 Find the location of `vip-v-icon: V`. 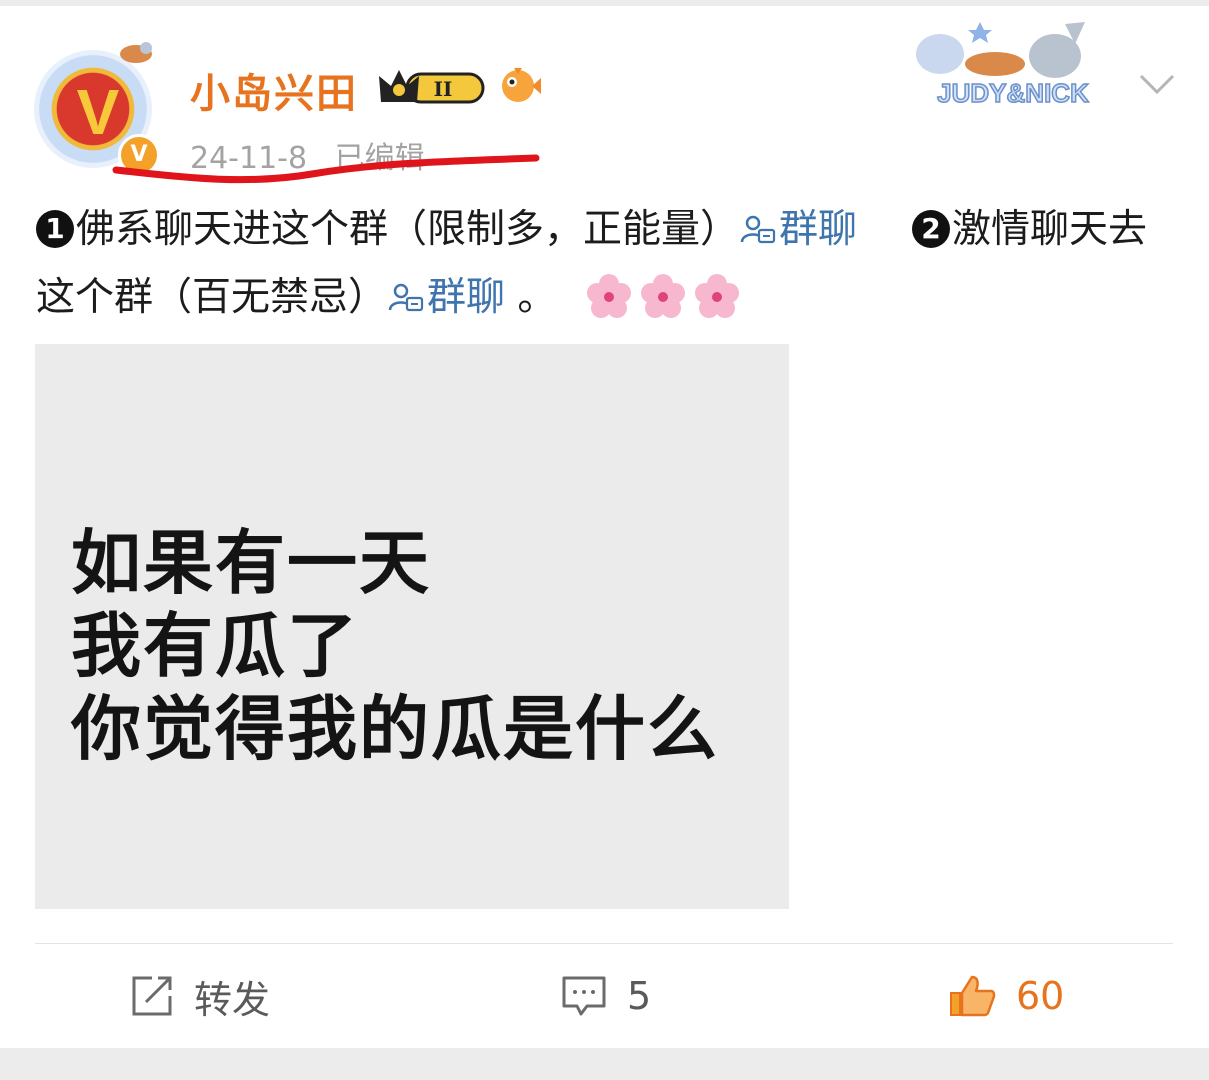

vip-v-icon: V is located at coordinates (98, 112).